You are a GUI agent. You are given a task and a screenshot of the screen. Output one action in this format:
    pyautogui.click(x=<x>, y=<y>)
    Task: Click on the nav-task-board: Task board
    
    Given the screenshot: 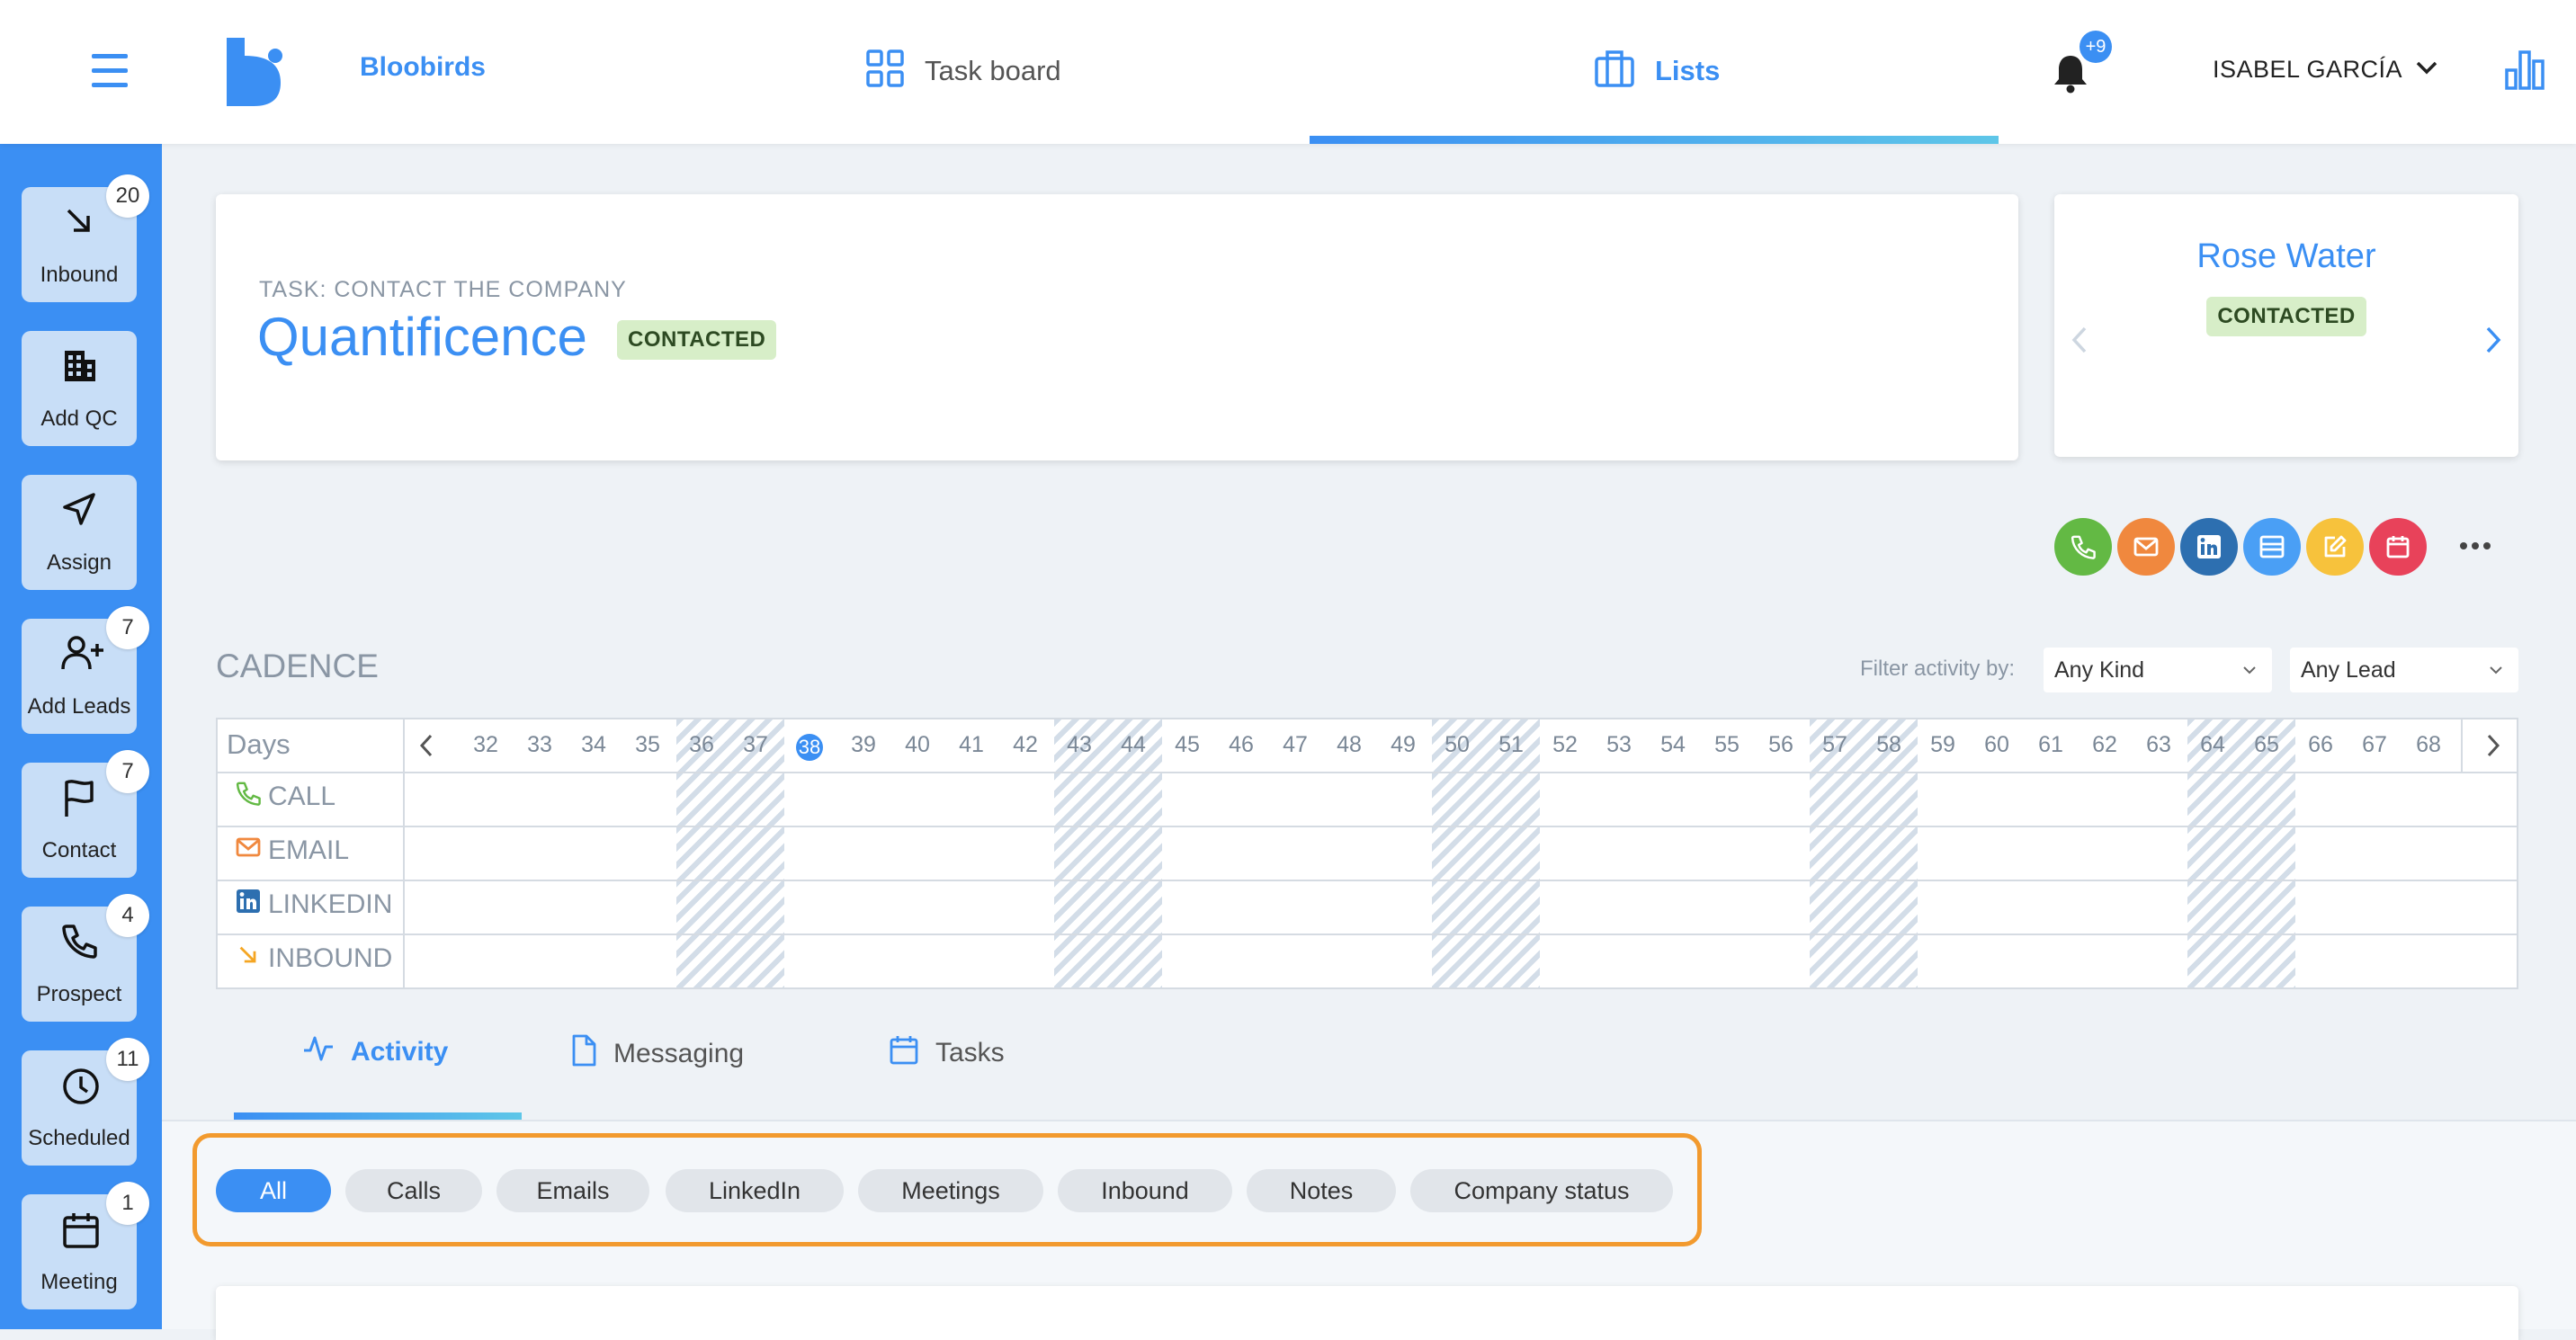 What is the action you would take?
    pyautogui.click(x=963, y=71)
    